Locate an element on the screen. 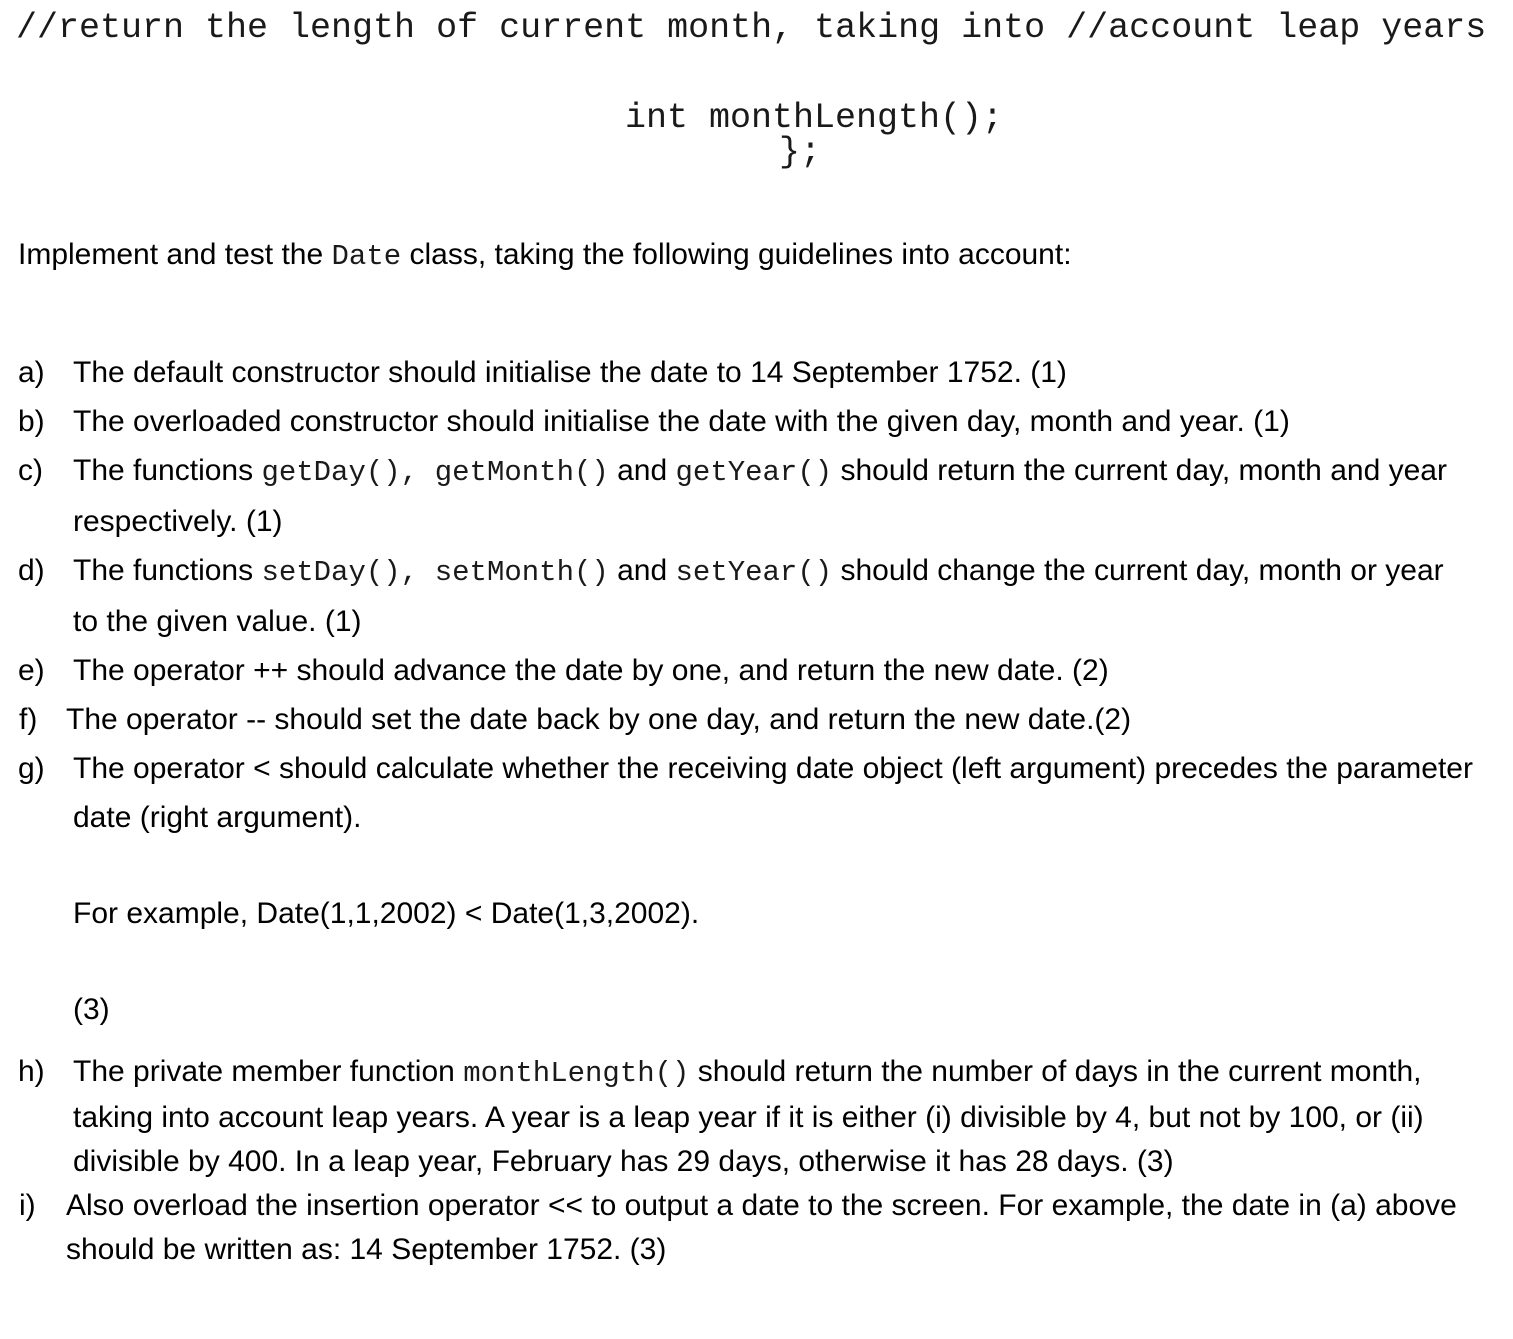 The height and width of the screenshot is (1339, 1513). list-marker-g: g) is located at coordinates (31, 768).